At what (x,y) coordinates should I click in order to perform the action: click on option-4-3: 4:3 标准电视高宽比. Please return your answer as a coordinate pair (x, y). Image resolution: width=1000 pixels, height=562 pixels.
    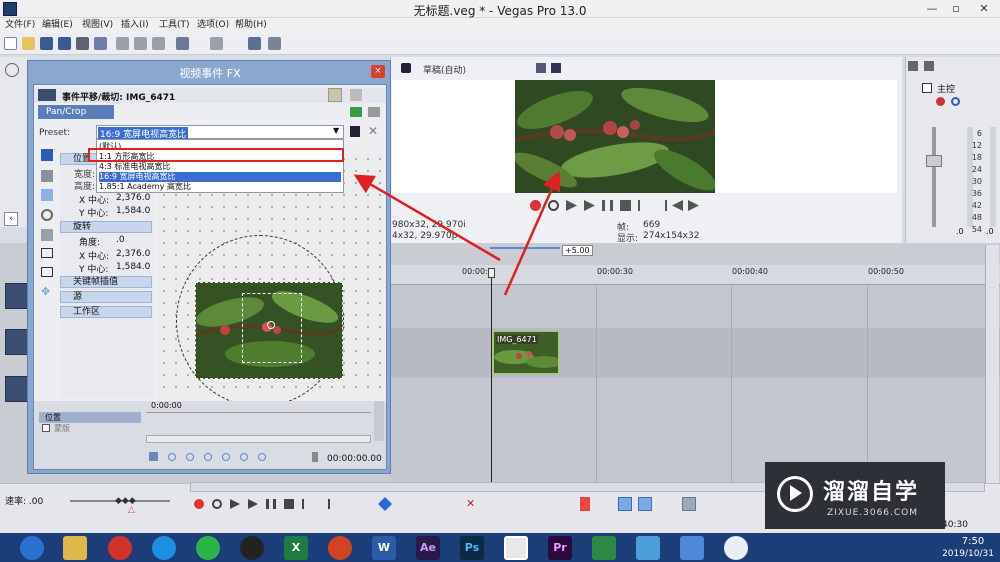
    Looking at the image, I should click on (220, 167).